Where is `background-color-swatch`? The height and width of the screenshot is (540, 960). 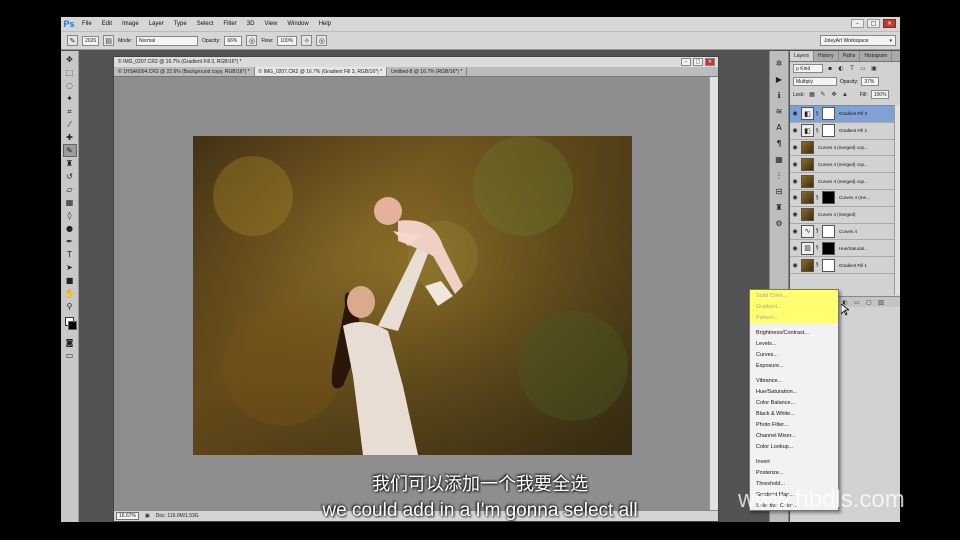
background-color-swatch is located at coordinates (72, 325).